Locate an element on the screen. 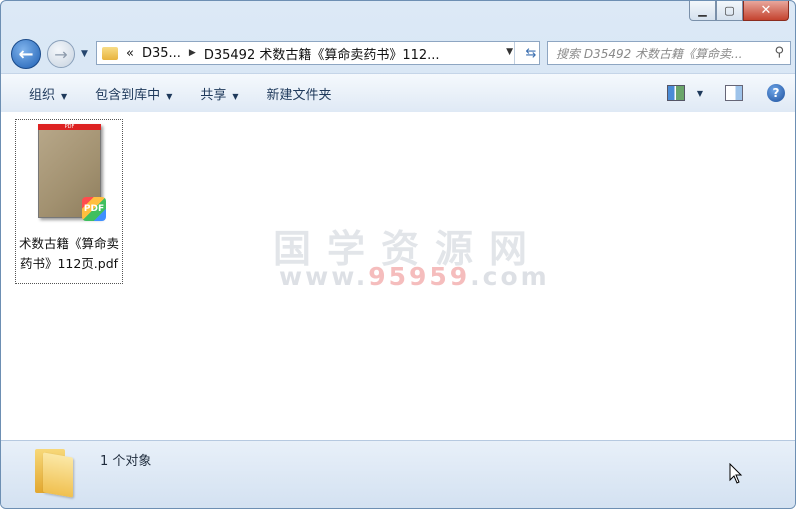 Image resolution: width=796 pixels, height=509 pixels. preview-pane-icon is located at coordinates (734, 93).